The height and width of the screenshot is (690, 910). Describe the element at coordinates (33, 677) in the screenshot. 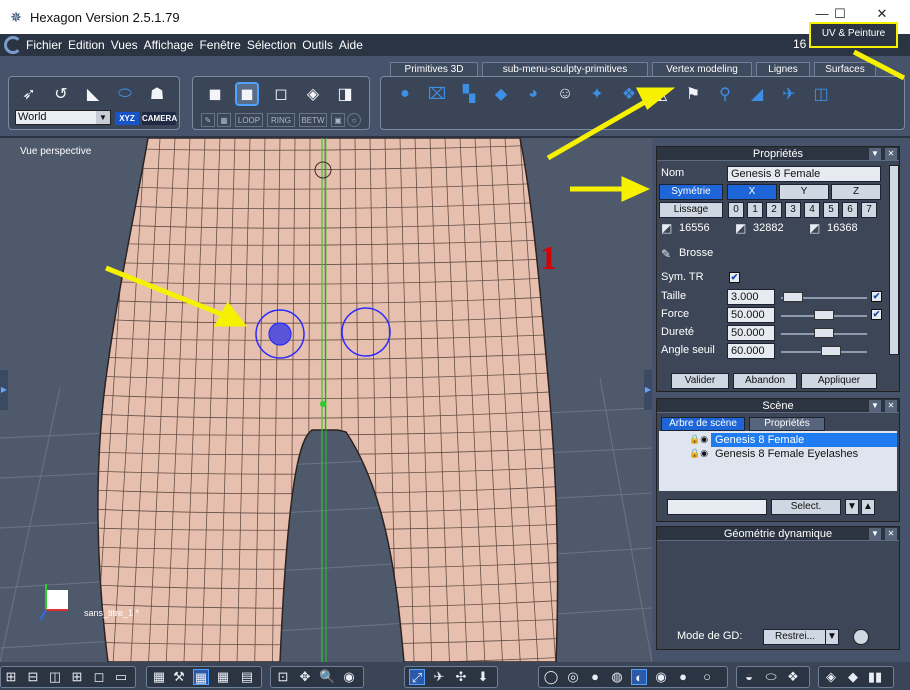

I see `layout-split-h-icon: ⊟` at that location.